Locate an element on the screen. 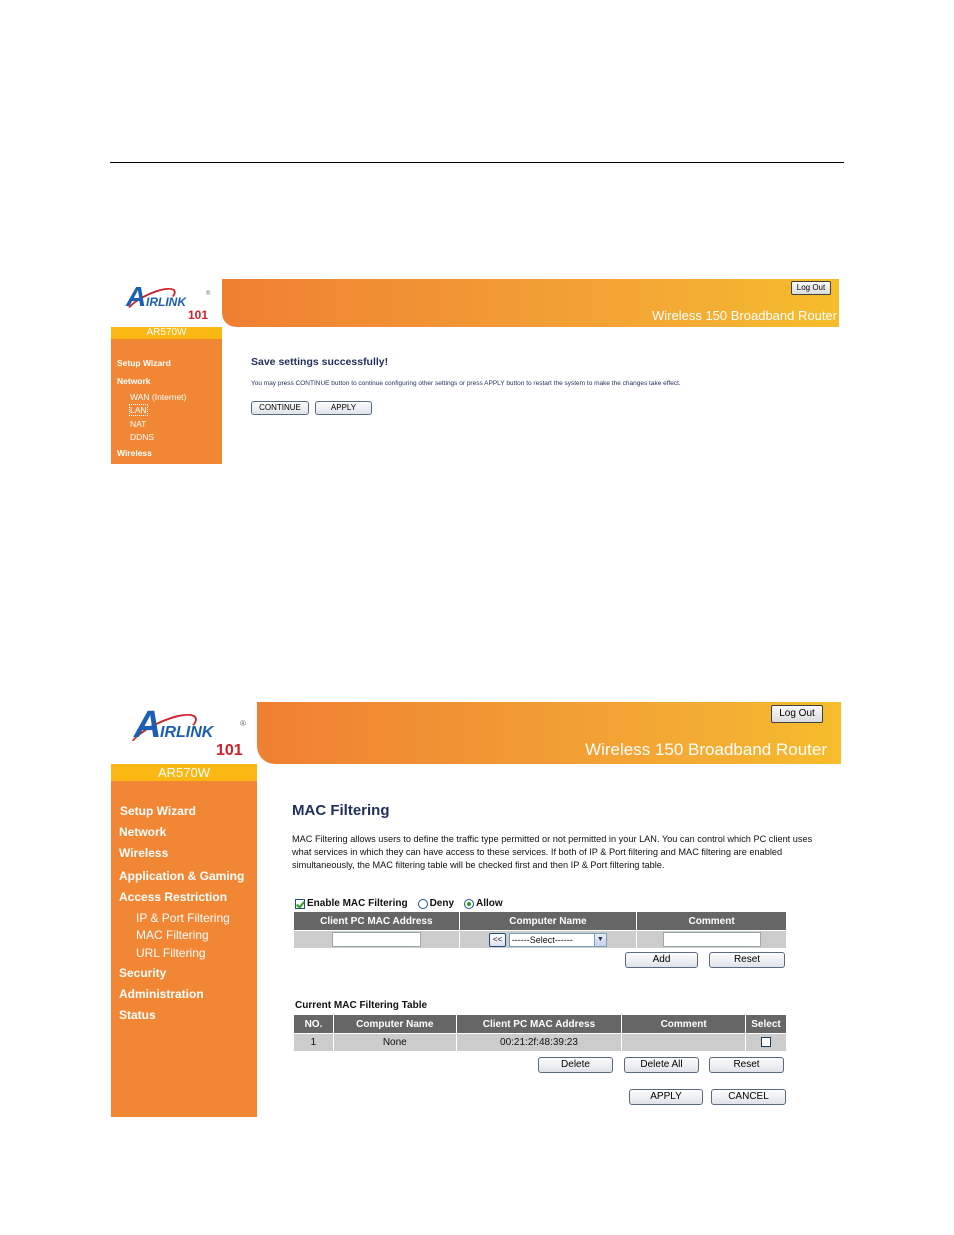 This screenshot has width=954, height=1235. sidebar-item-ddns: DDNS is located at coordinates (142, 437).